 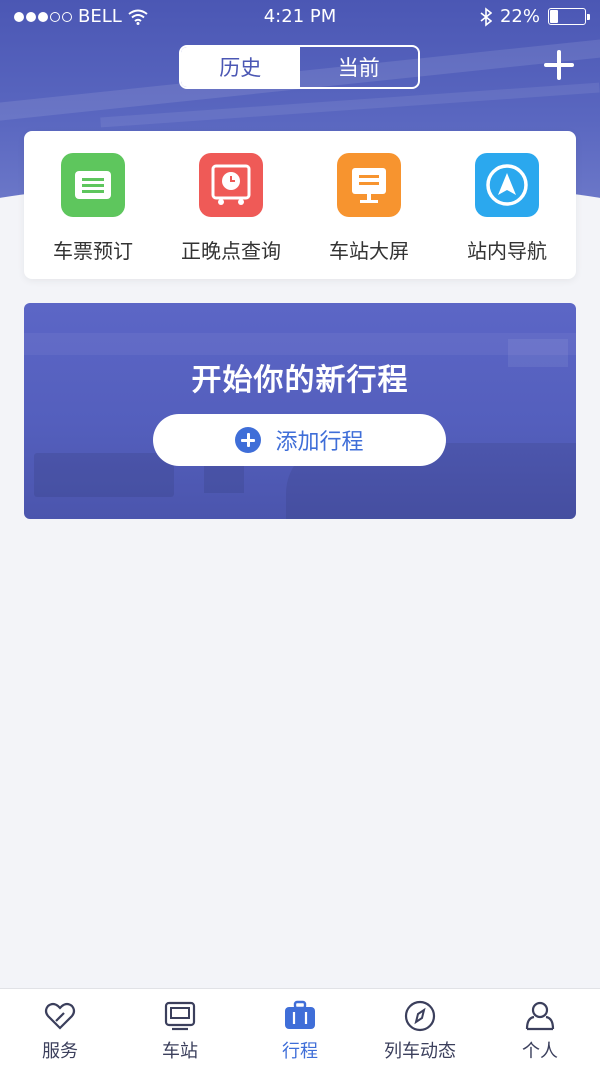 I want to click on status-bar: BELL 4:21 PM 22%, so click(x=300, y=17).